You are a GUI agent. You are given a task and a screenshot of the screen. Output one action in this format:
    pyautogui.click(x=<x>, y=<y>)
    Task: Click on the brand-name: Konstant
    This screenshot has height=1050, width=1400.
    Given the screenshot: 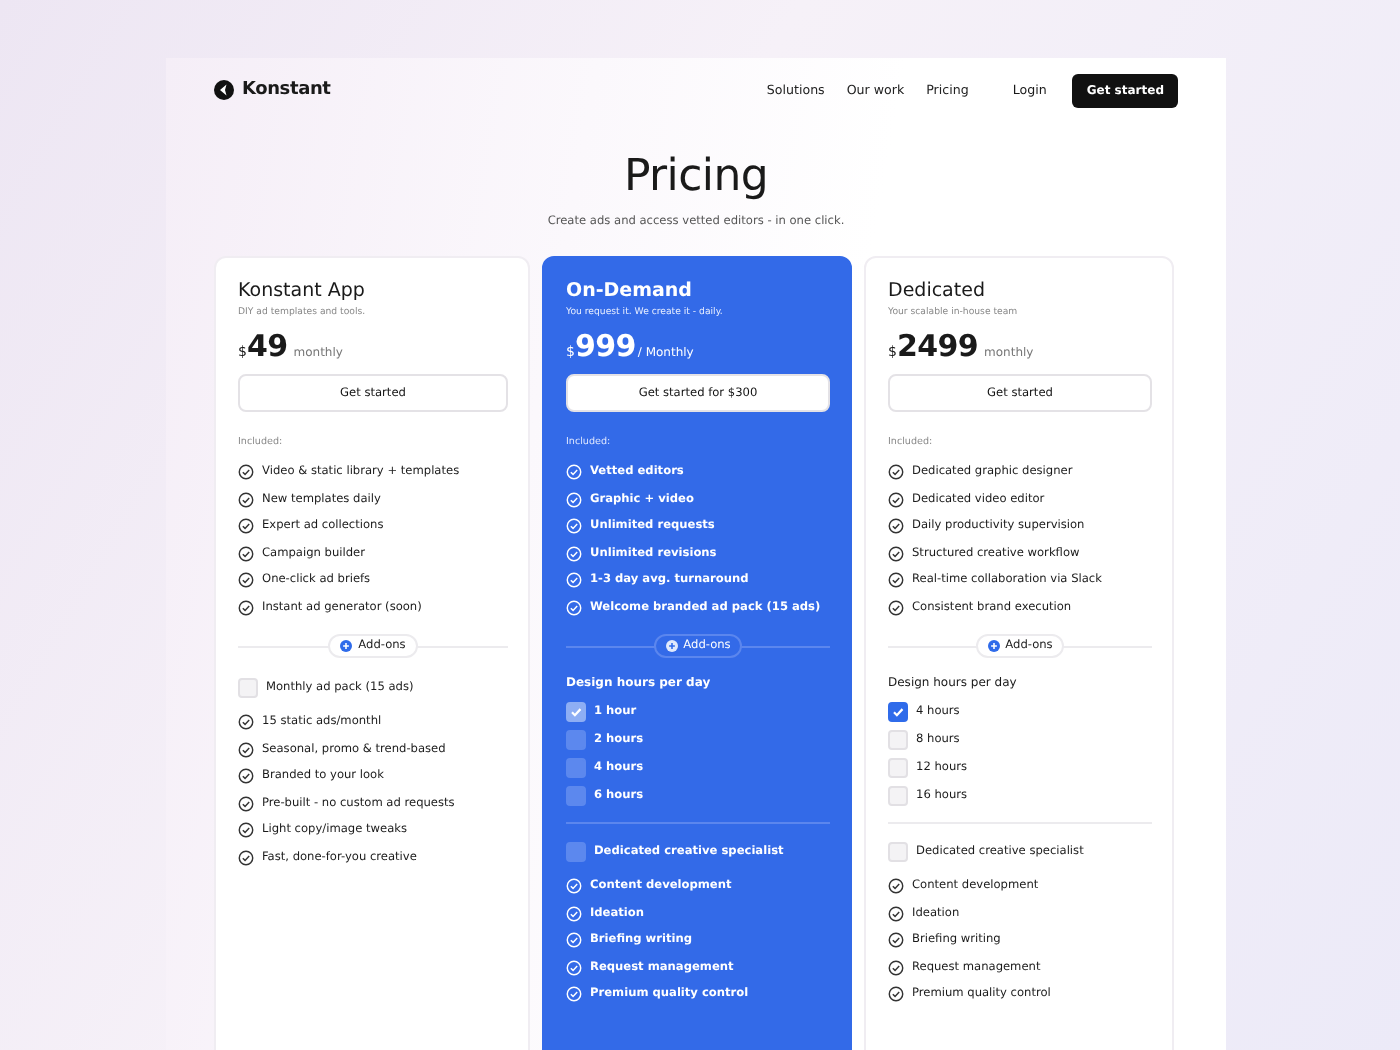 What is the action you would take?
    pyautogui.click(x=286, y=90)
    